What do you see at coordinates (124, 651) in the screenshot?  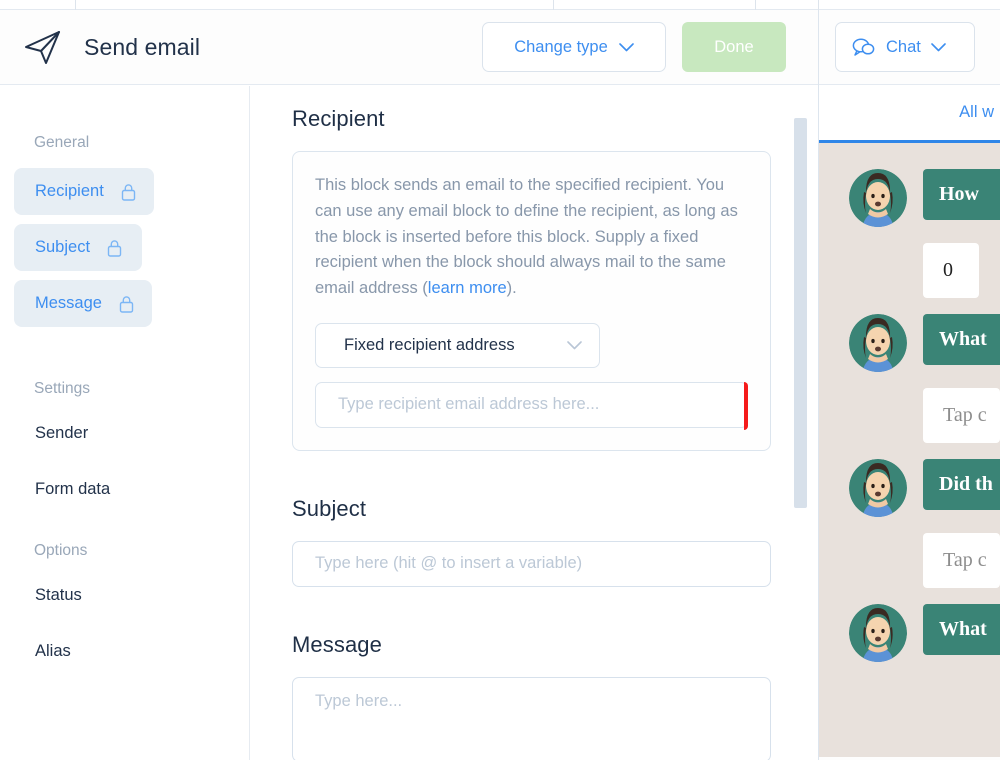 I see `sidebar-item-alias: Alias` at bounding box center [124, 651].